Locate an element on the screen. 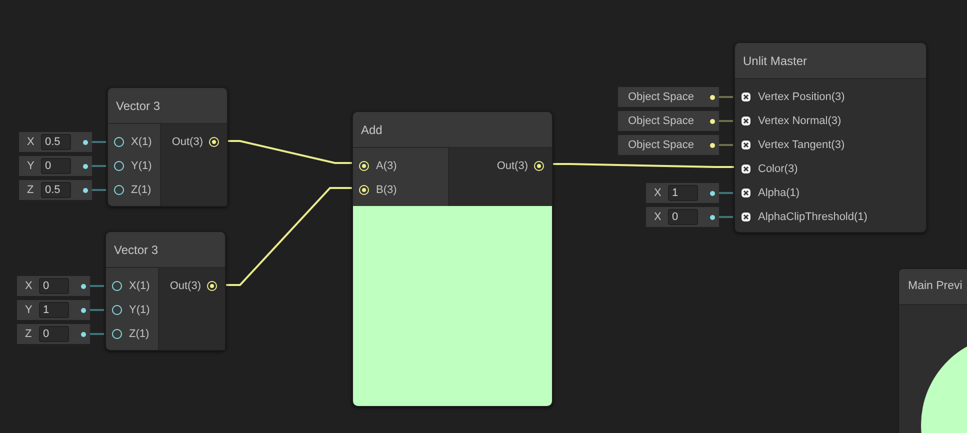 The width and height of the screenshot is (967, 433). port-label: B(3) is located at coordinates (386, 190).